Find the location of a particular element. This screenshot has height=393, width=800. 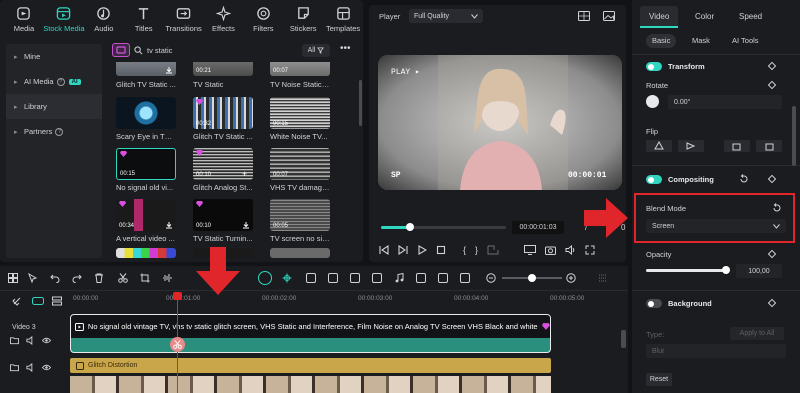

layout-grid-icon is located at coordinates (13, 278).